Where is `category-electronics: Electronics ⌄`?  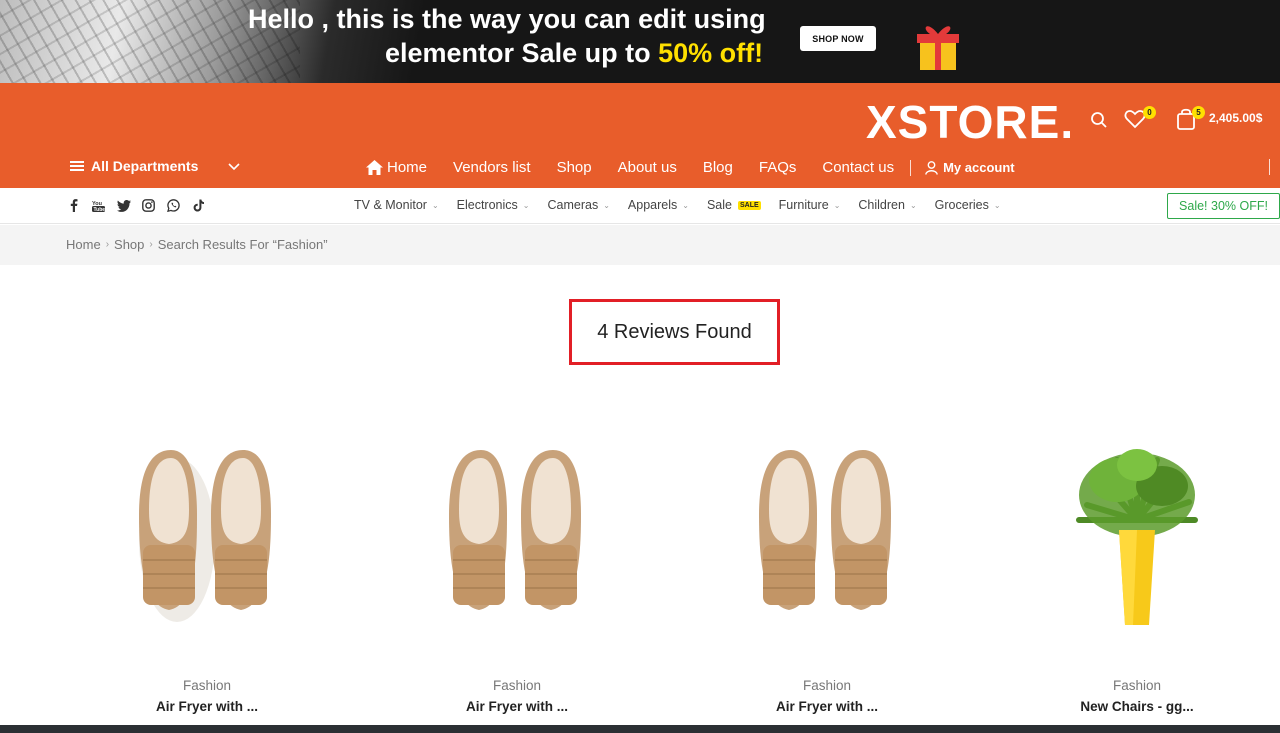
category-electronics: Electronics ⌄ is located at coordinates (493, 205).